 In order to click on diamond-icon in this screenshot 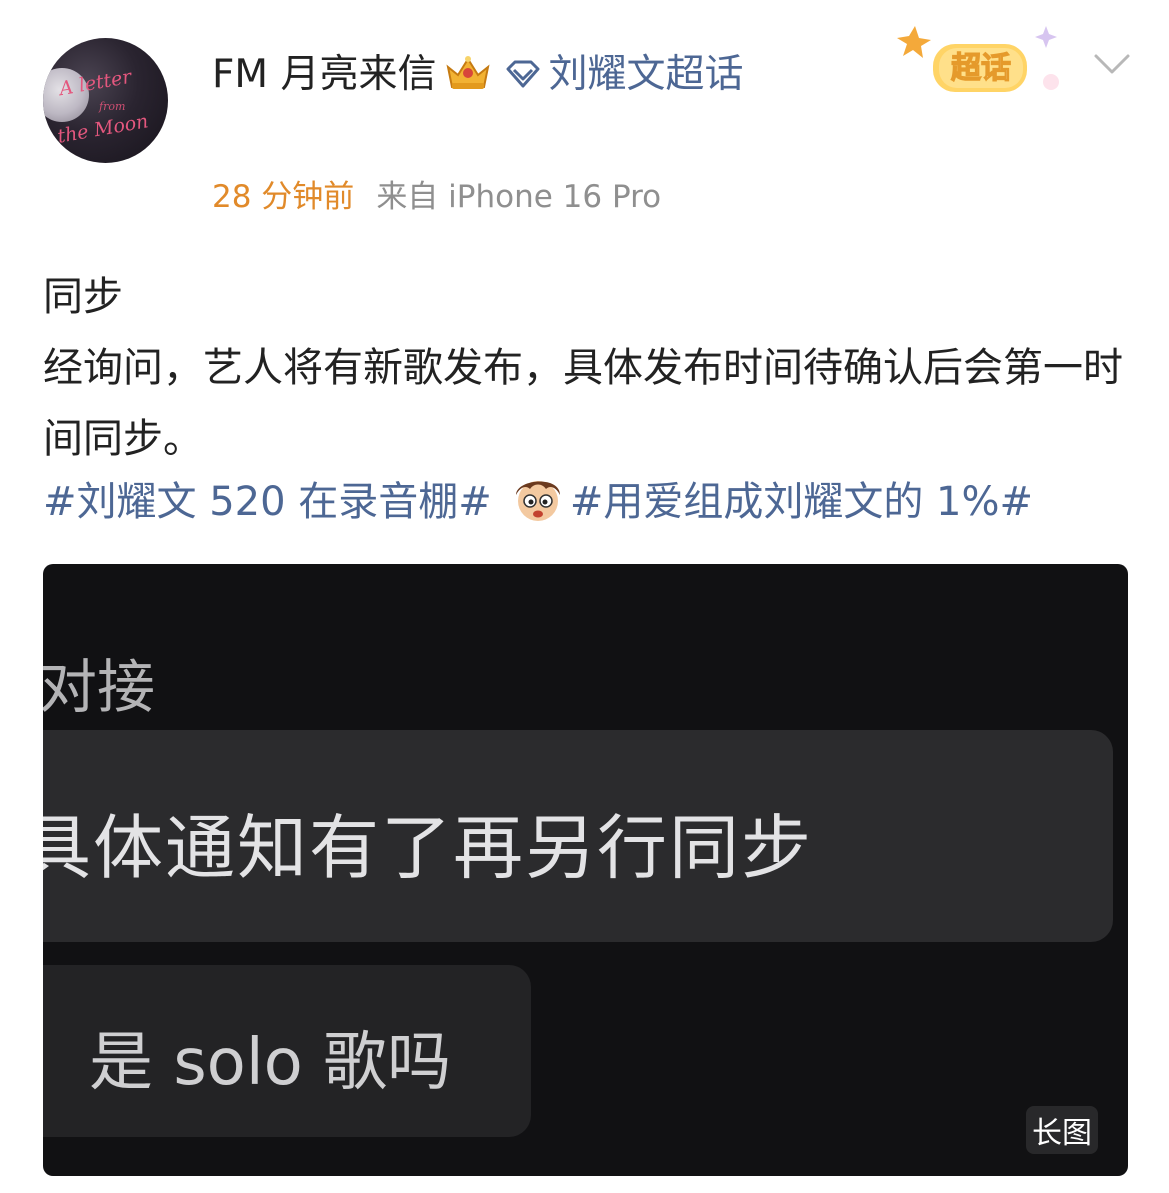, I will do `click(523, 74)`.